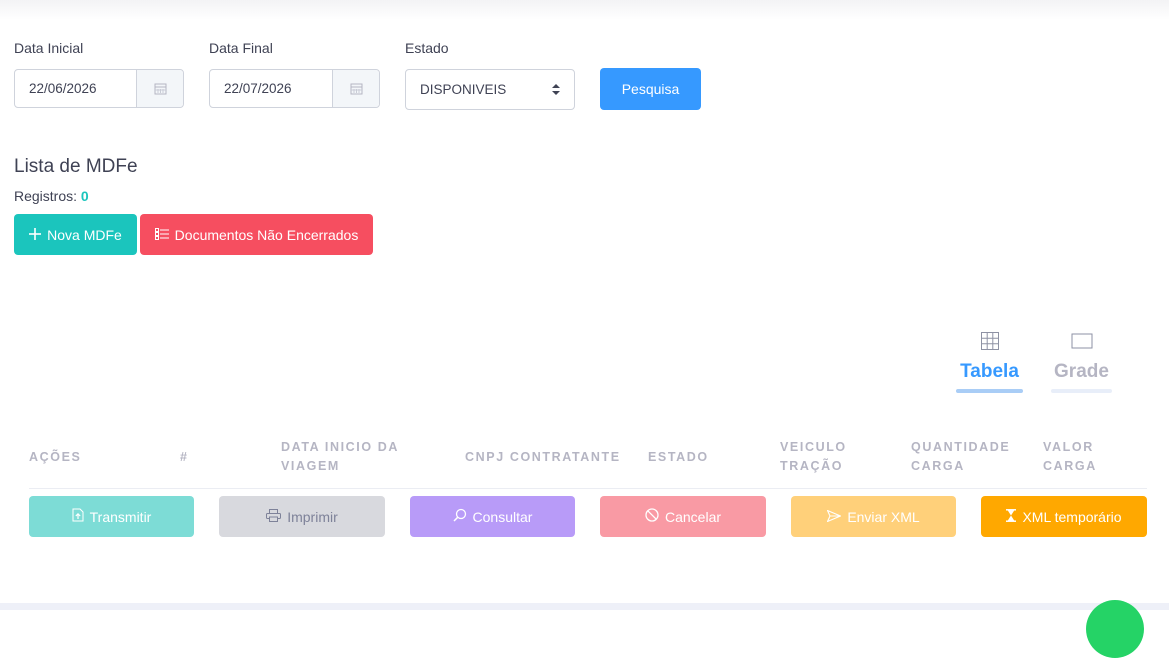 This screenshot has height=658, width=1169. I want to click on data-final-value: 22/07/2026, so click(271, 88).